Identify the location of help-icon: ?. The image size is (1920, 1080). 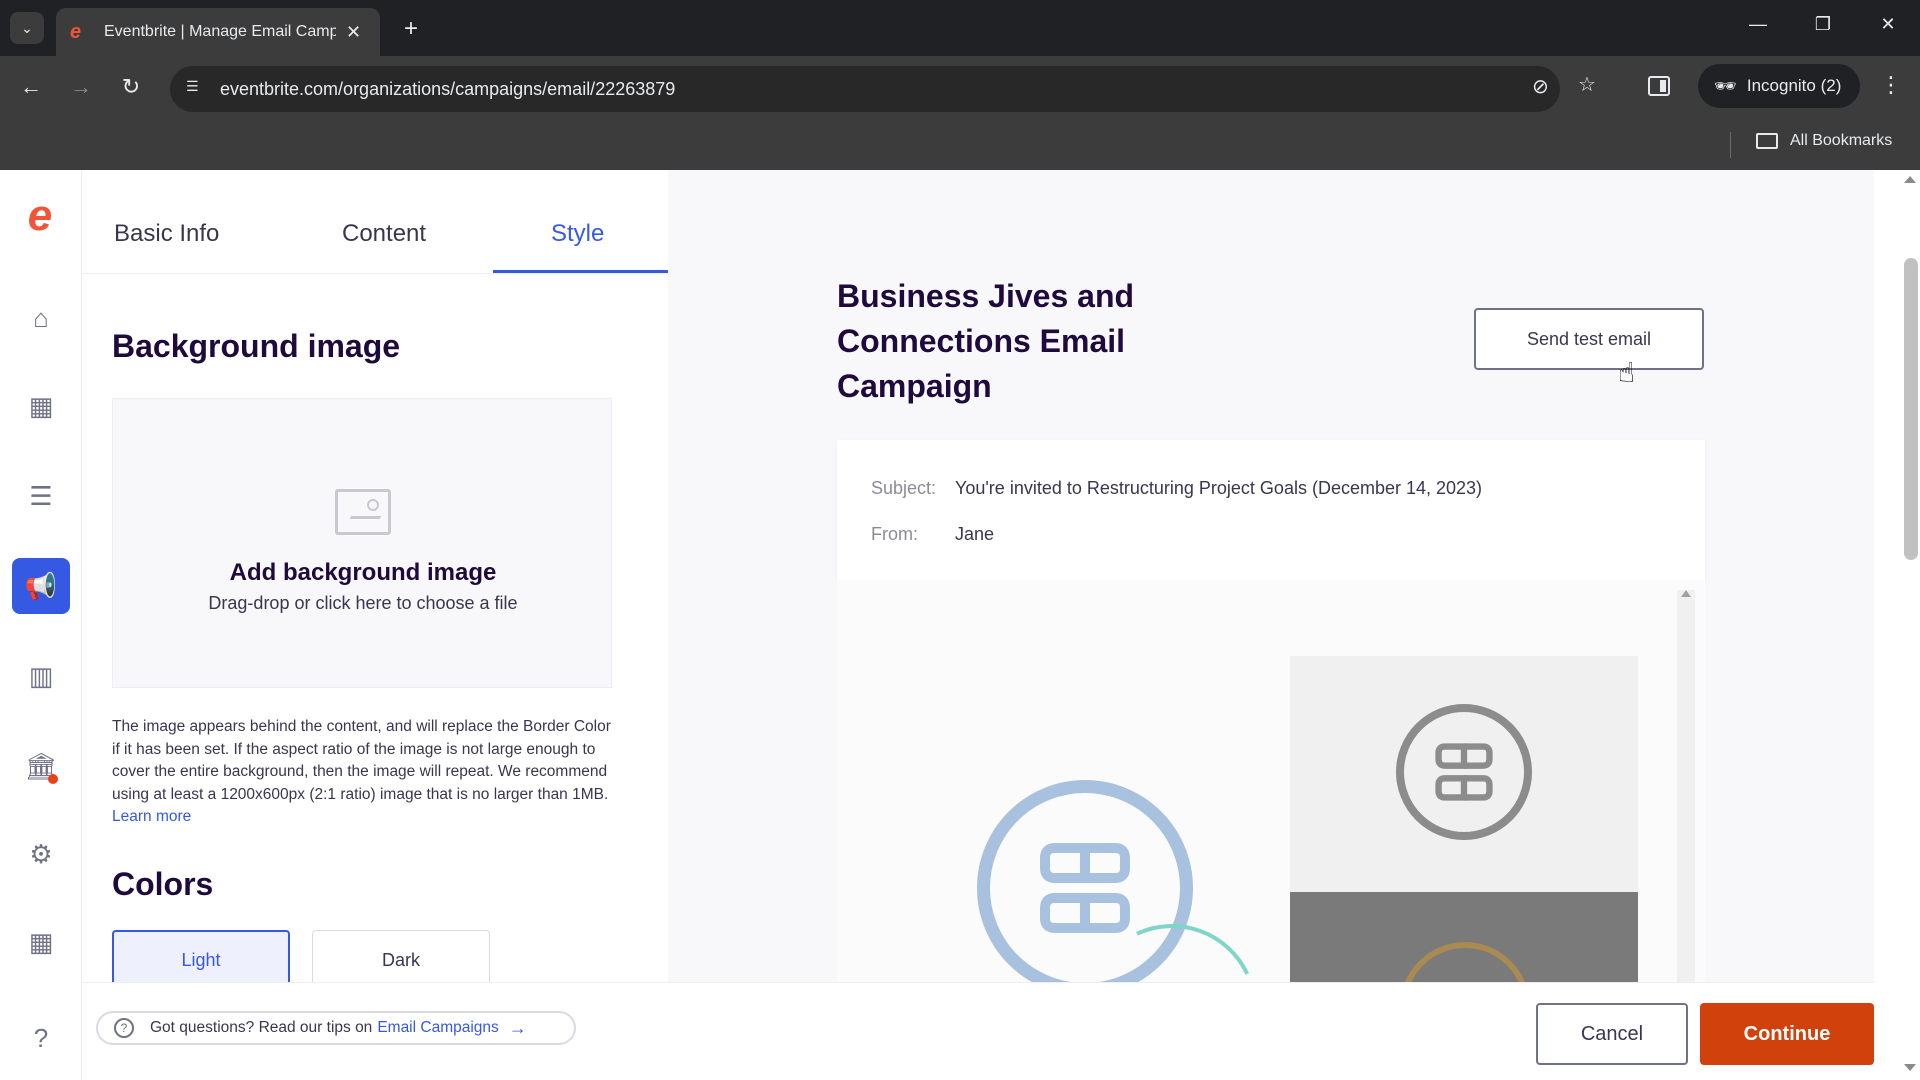
(41, 1038).